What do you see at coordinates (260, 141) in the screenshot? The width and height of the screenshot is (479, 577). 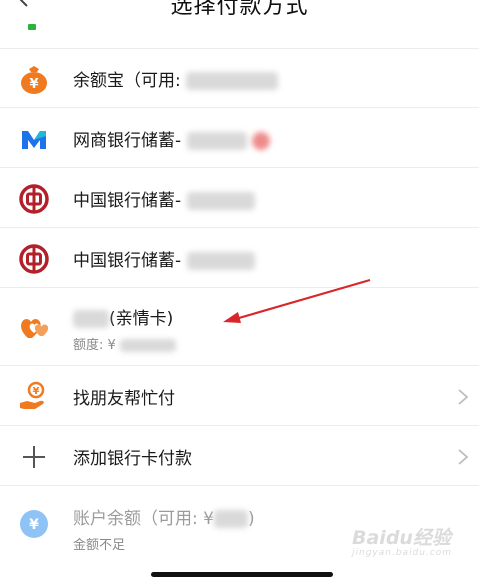 I see `redacted-badge` at bounding box center [260, 141].